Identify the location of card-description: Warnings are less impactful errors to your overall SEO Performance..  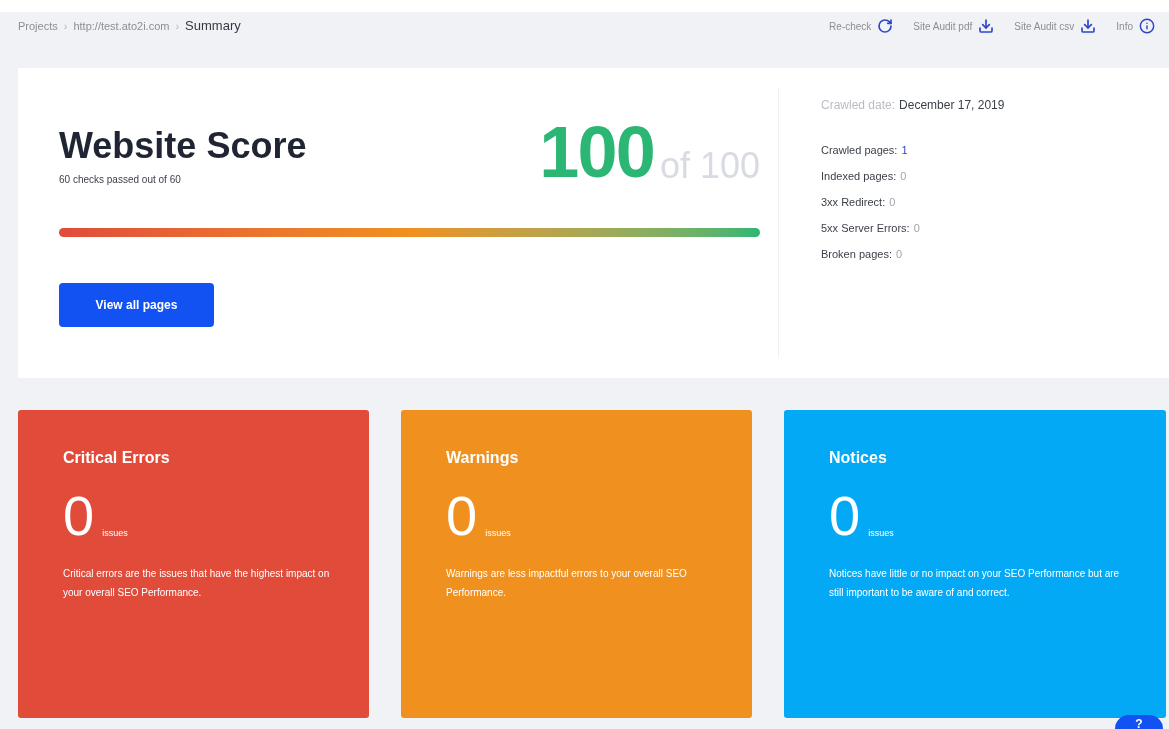
(567, 583).